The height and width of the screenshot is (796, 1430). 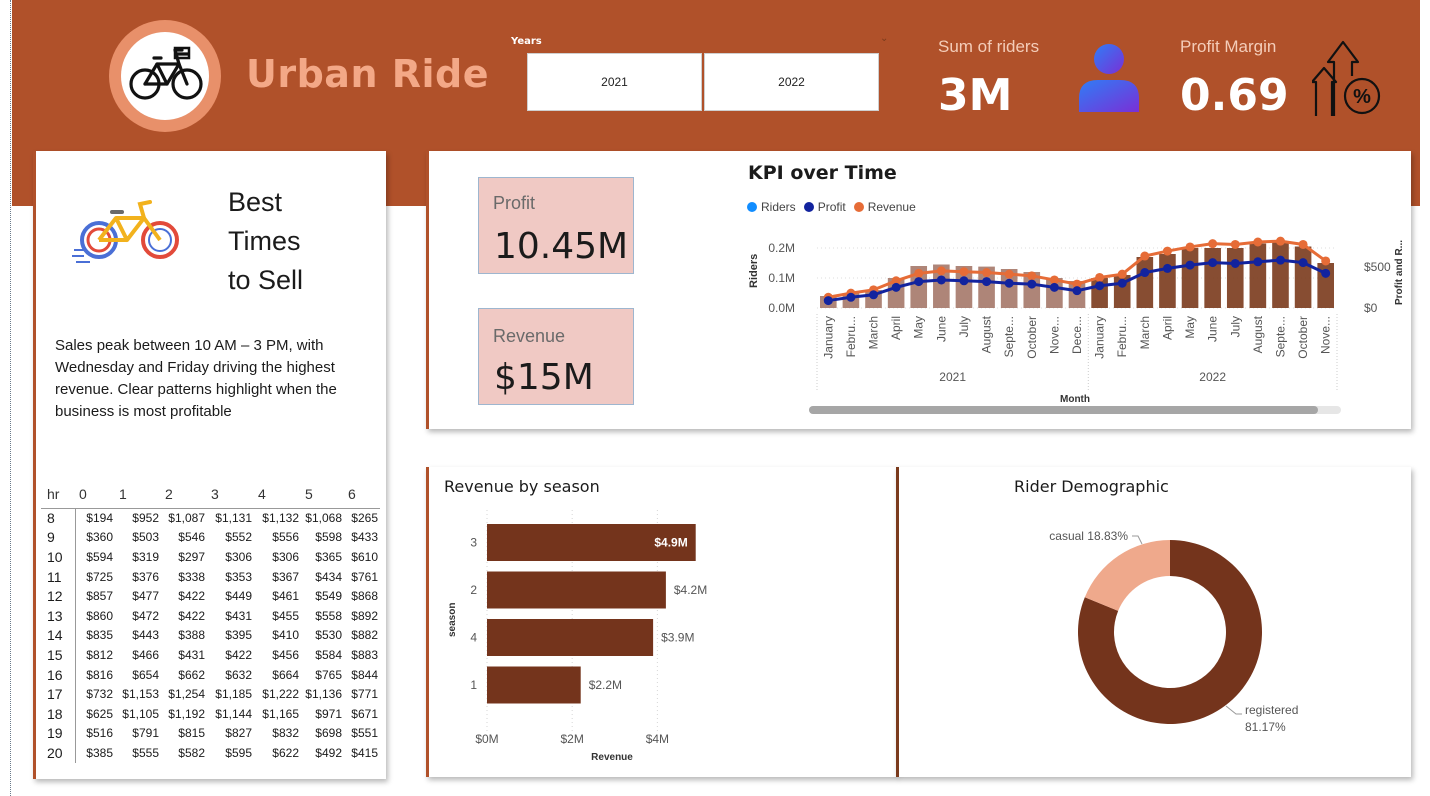 I want to click on month-tick-label: May, so click(x=1190, y=327).